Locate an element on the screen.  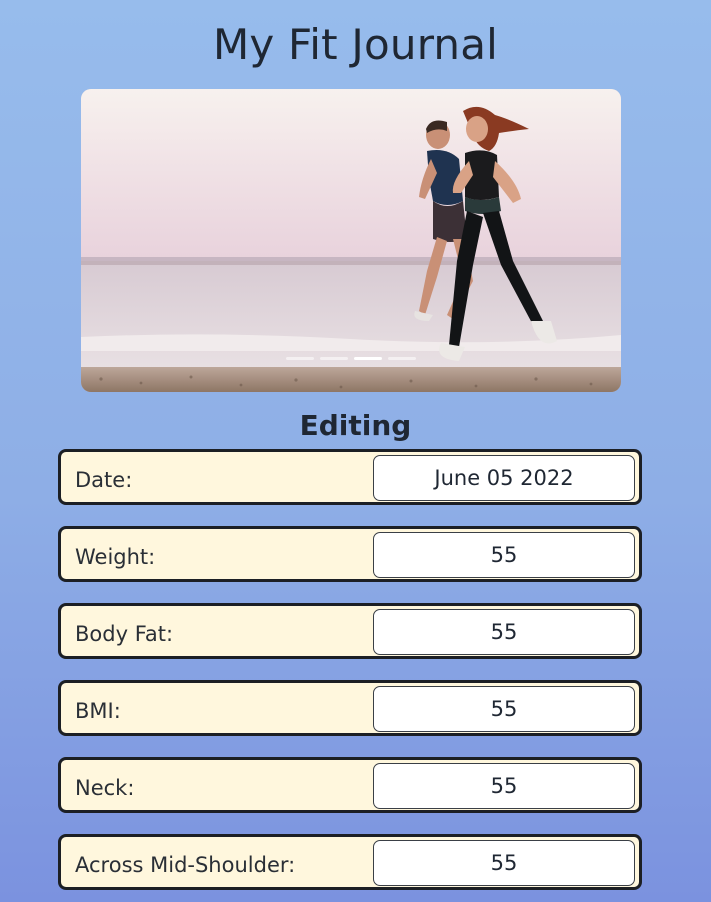
weight-label: Weight: is located at coordinates (115, 557).